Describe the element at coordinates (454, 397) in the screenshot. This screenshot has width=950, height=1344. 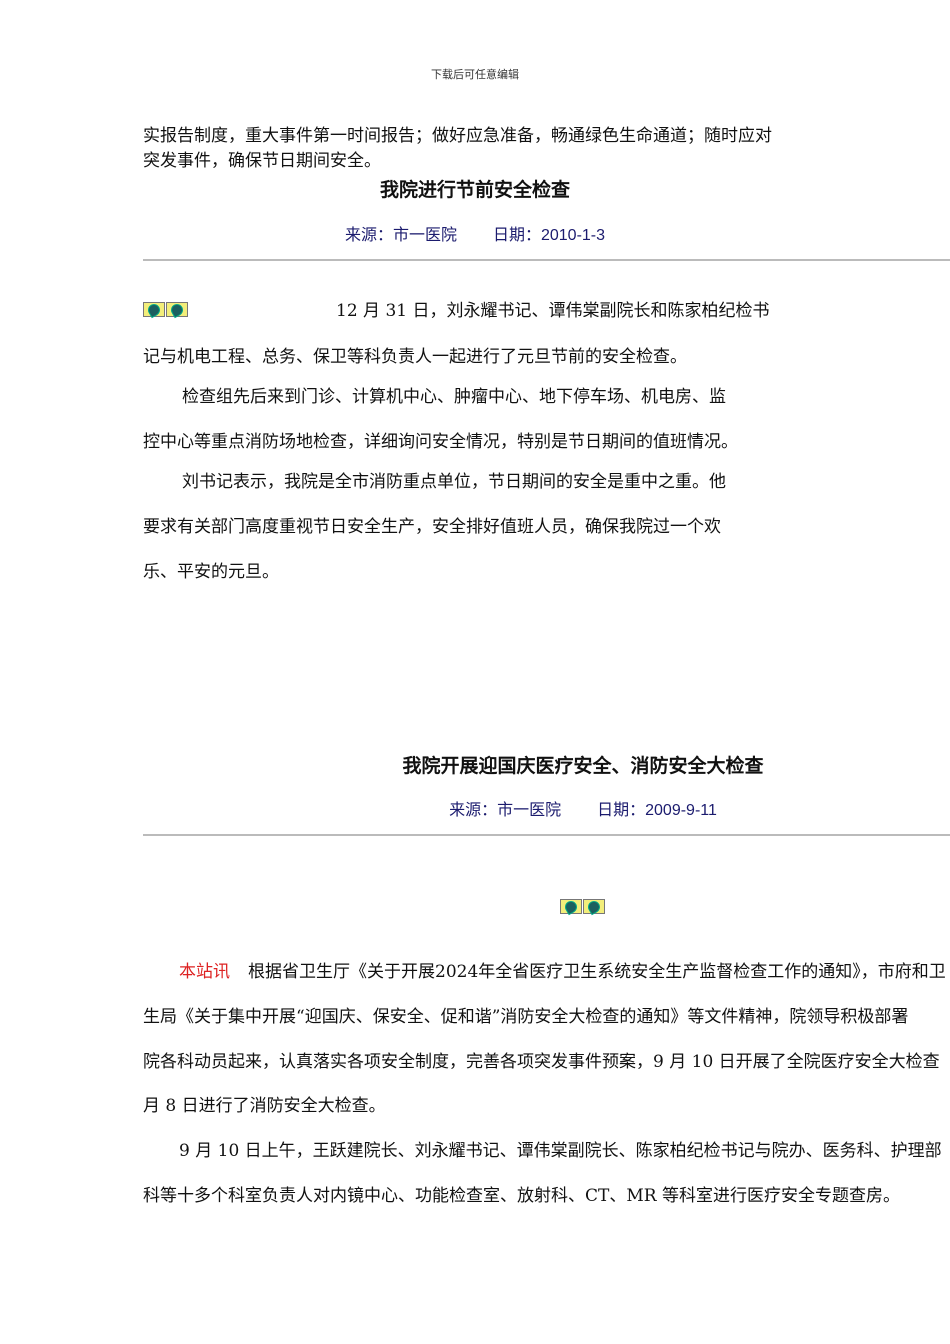
I see `paragraph-line: 检查组先后来到门诊、计算机中心、肿瘤中心、地下停车场、机电房、监` at that location.